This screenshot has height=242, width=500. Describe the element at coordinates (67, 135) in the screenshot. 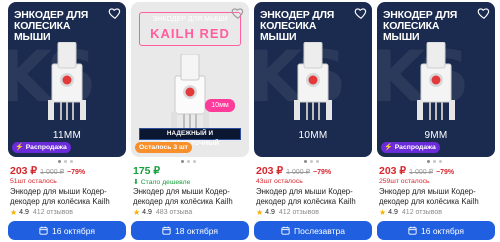

I see `size-label: 11MM` at that location.